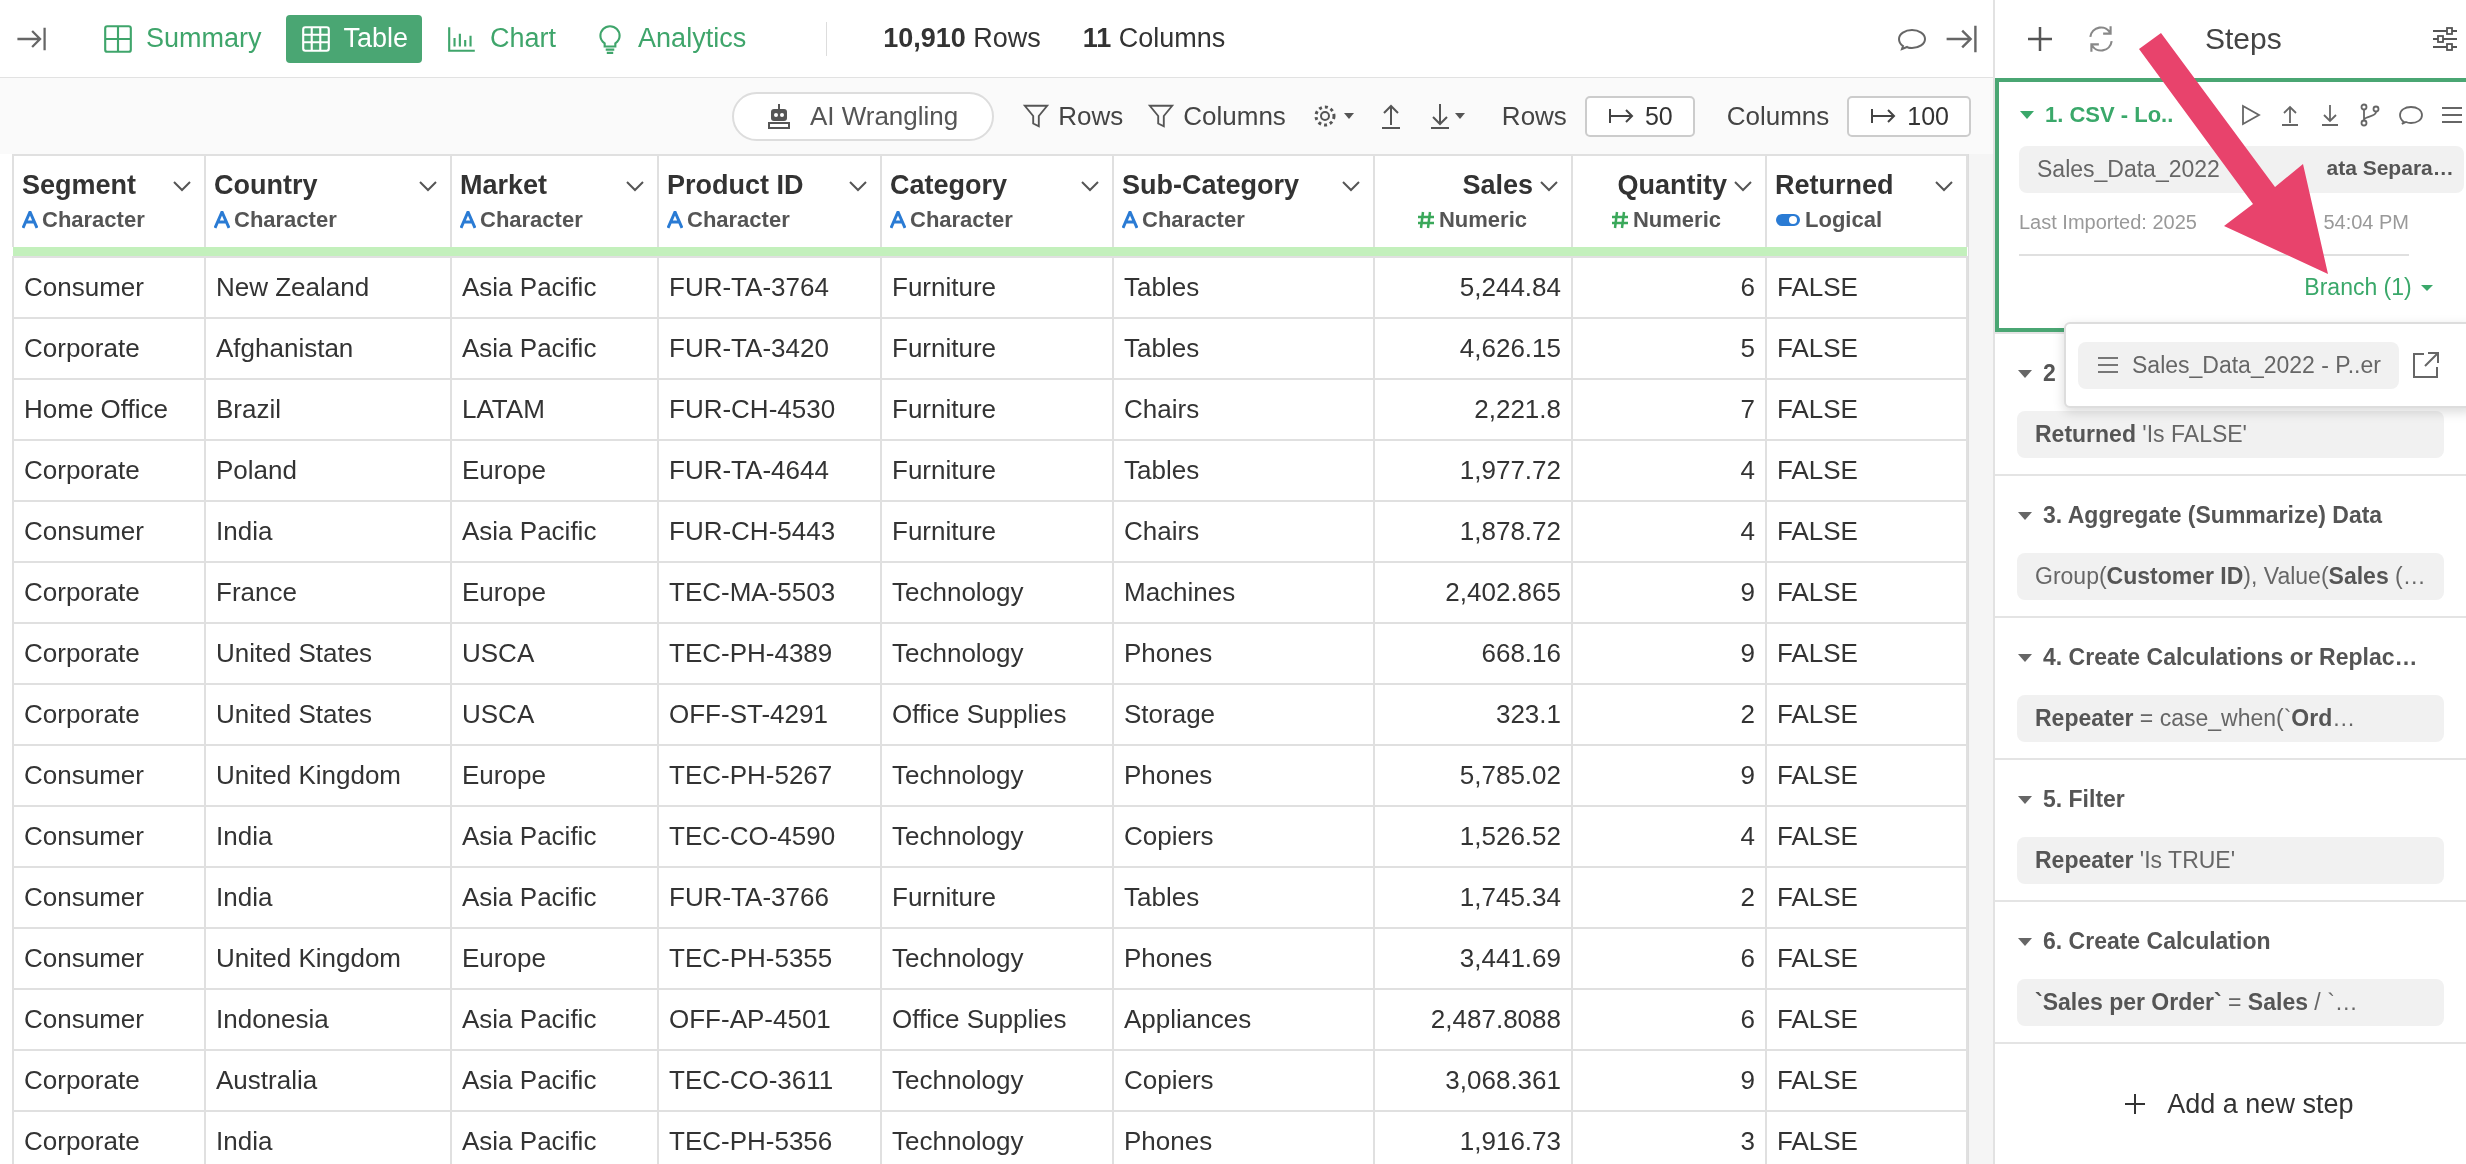  Describe the element at coordinates (769, 897) in the screenshot. I see `table-cell: FUR-TA-3766` at that location.